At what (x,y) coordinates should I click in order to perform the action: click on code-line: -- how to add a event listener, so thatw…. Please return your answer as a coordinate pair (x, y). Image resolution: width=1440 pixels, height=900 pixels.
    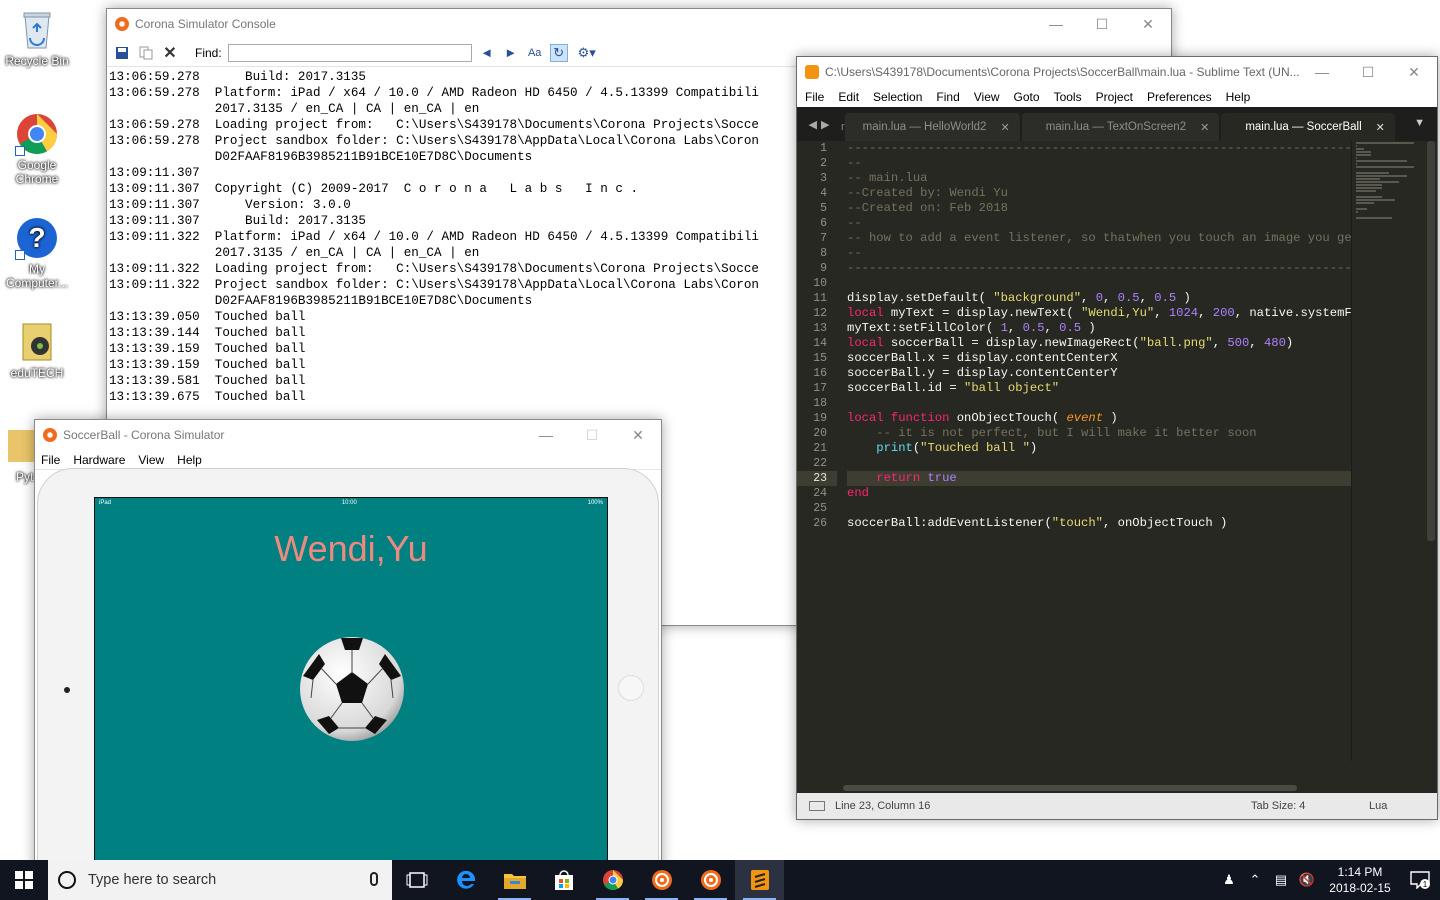
    Looking at the image, I should click on (1099, 238).